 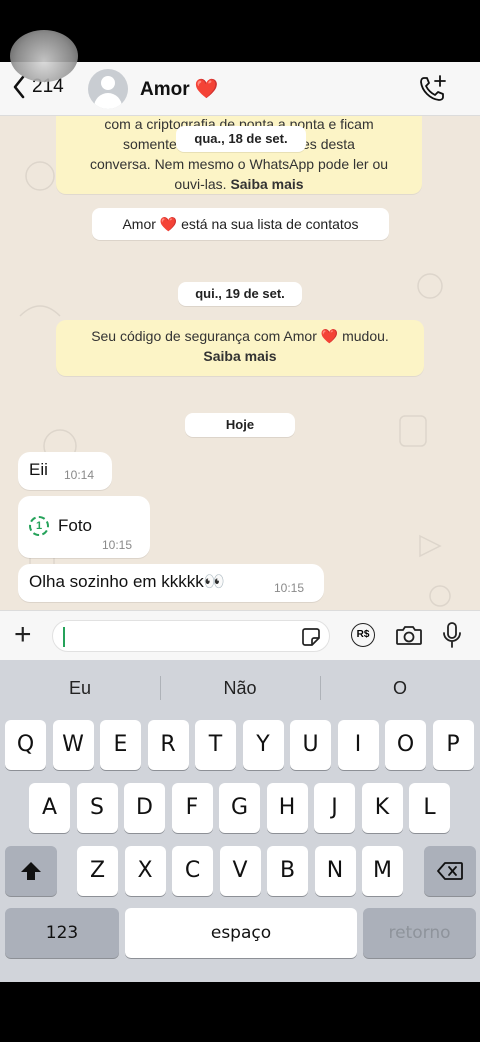 I want to click on contact-list-notice: Amor ❤️ está na sua lista de contatos, so click(x=240, y=224).